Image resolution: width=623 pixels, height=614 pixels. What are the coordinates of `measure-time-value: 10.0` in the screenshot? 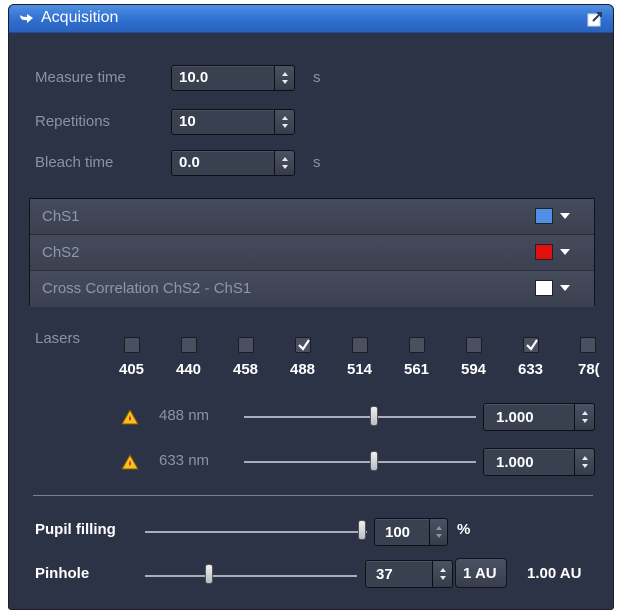 It's located at (194, 77).